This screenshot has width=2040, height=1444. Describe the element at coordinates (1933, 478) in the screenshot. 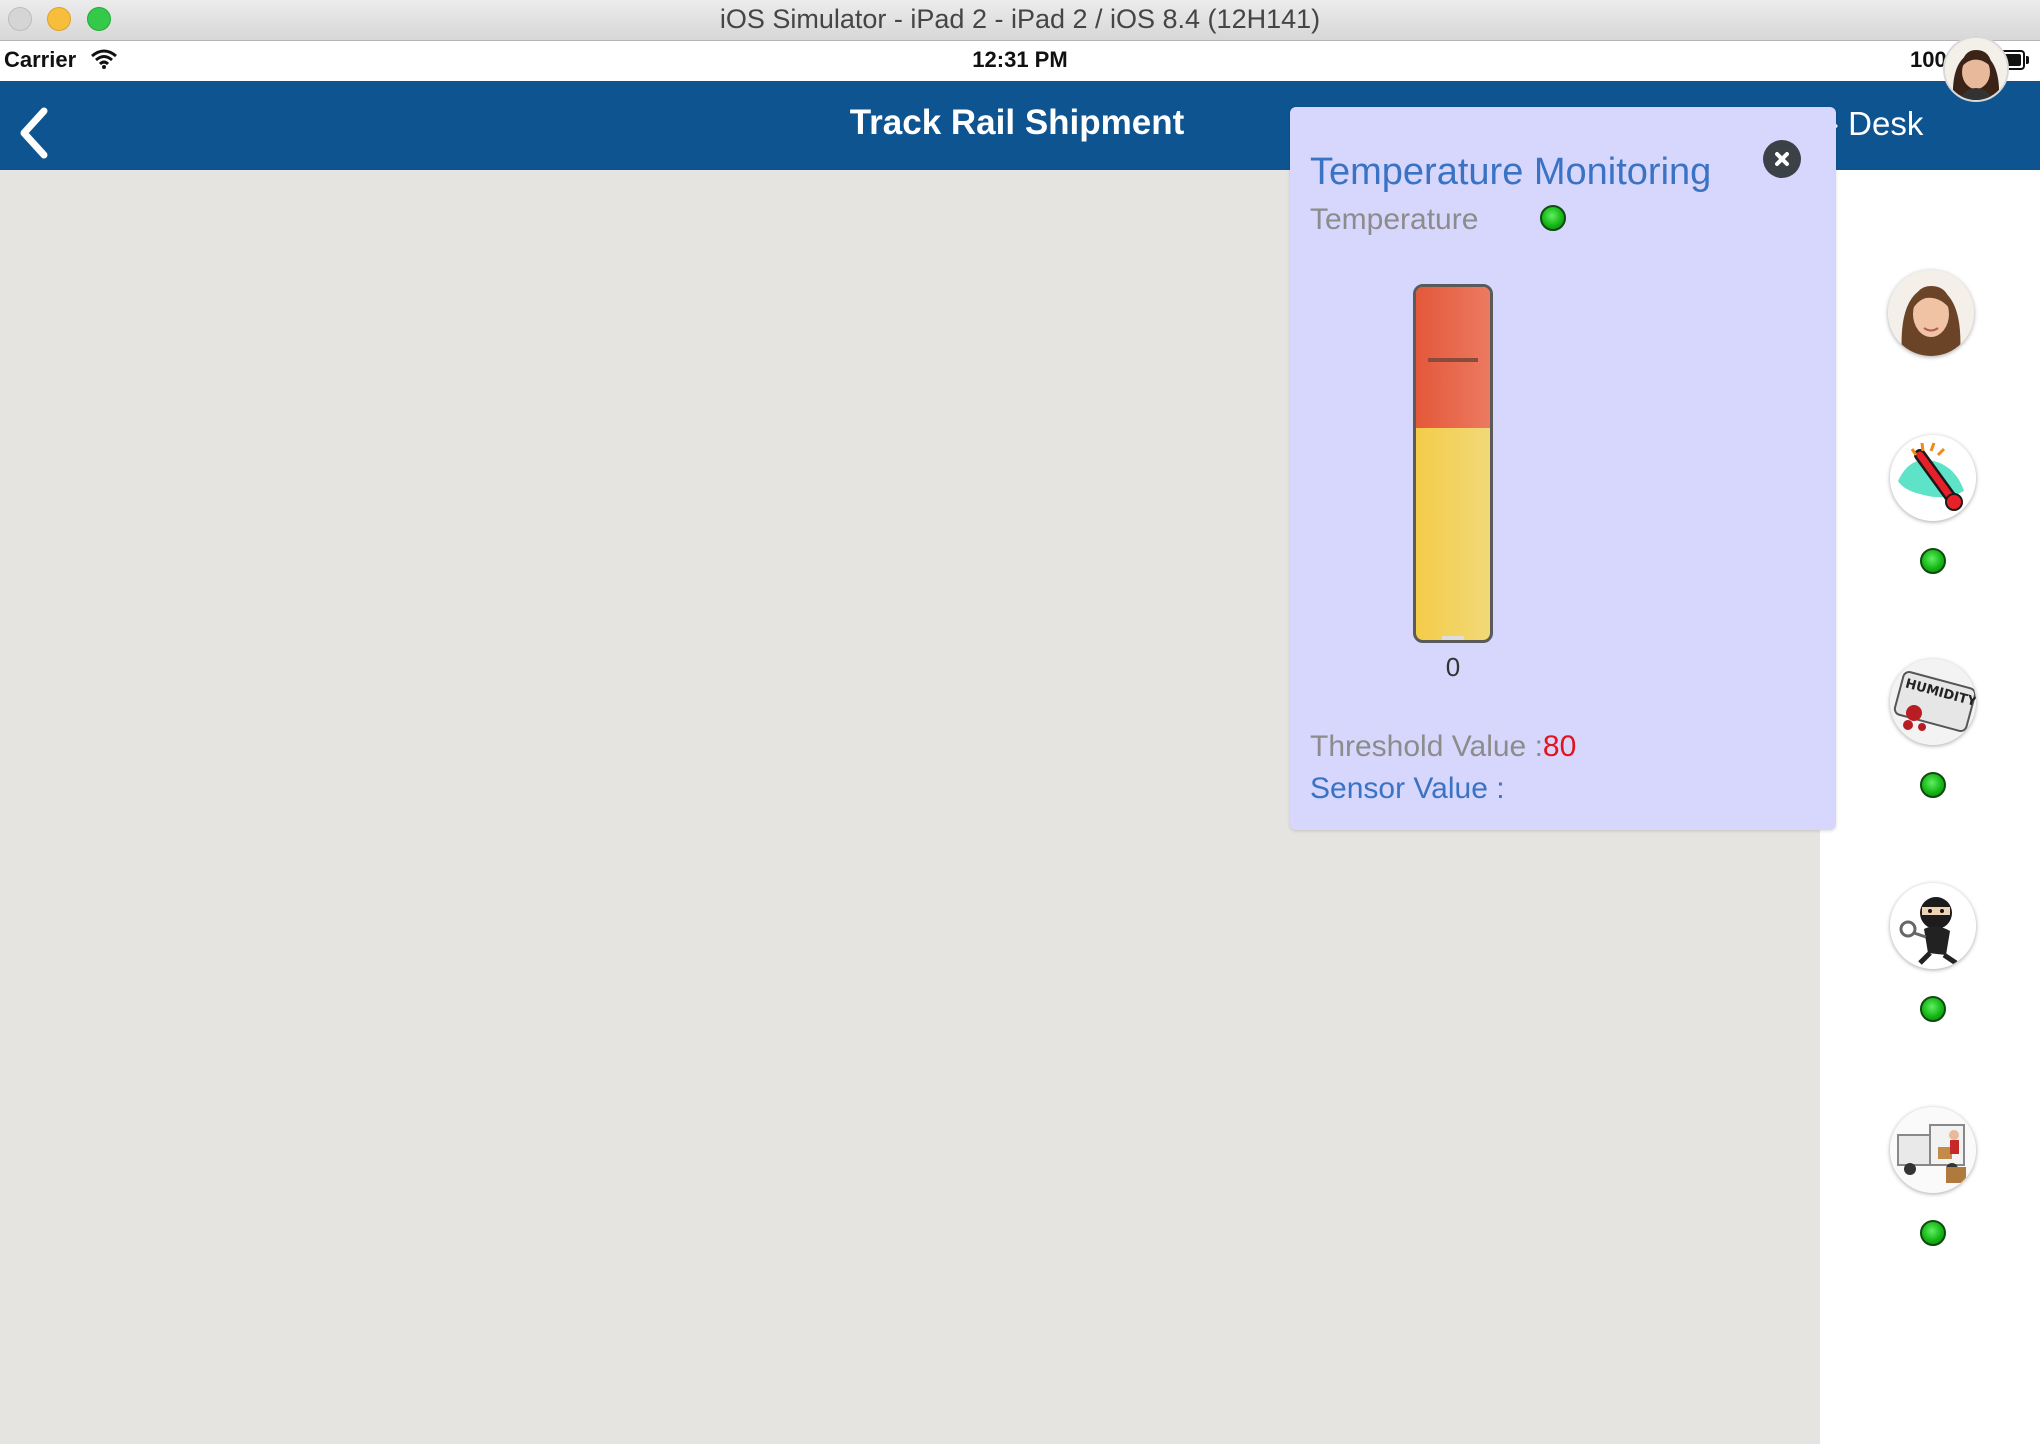

I see `thermometer-icon` at that location.